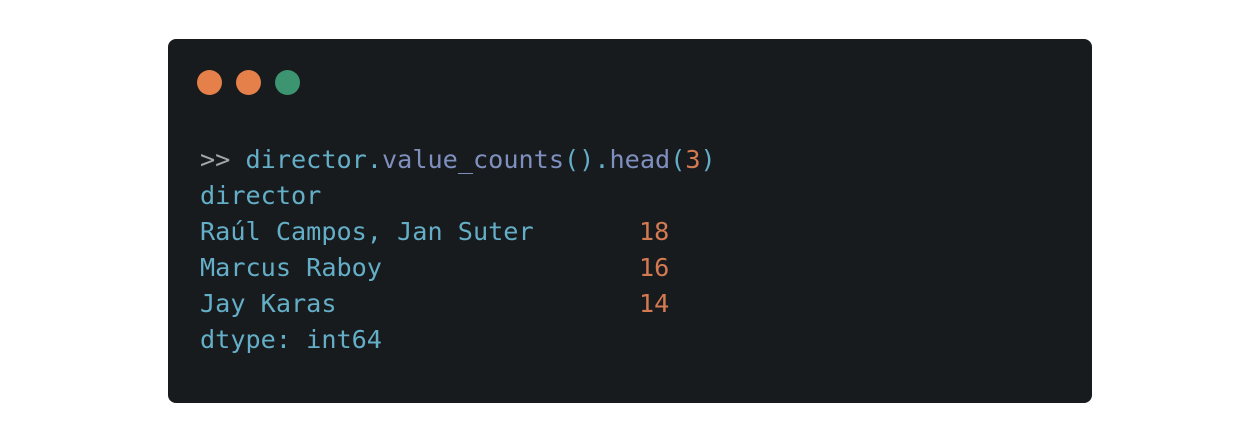 The image size is (1260, 442). What do you see at coordinates (458, 304) in the screenshot?
I see `output-row: Jay Karas 14` at bounding box center [458, 304].